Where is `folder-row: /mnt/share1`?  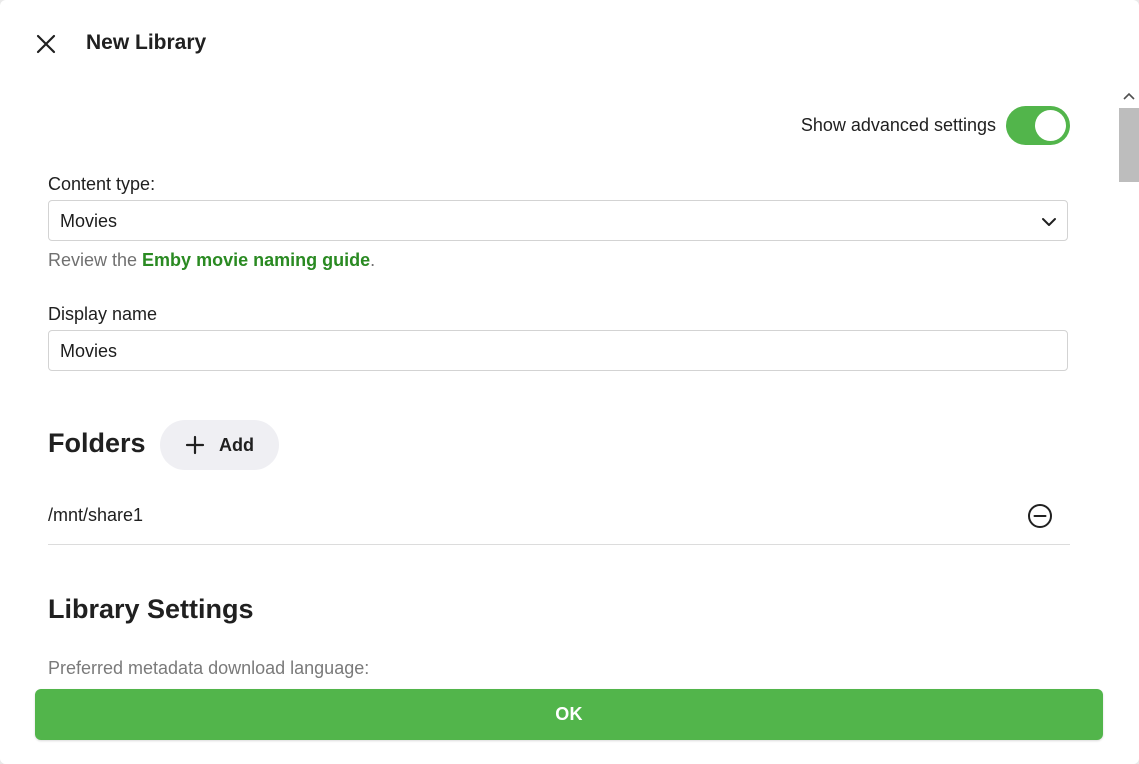 folder-row: /mnt/share1 is located at coordinates (559, 517).